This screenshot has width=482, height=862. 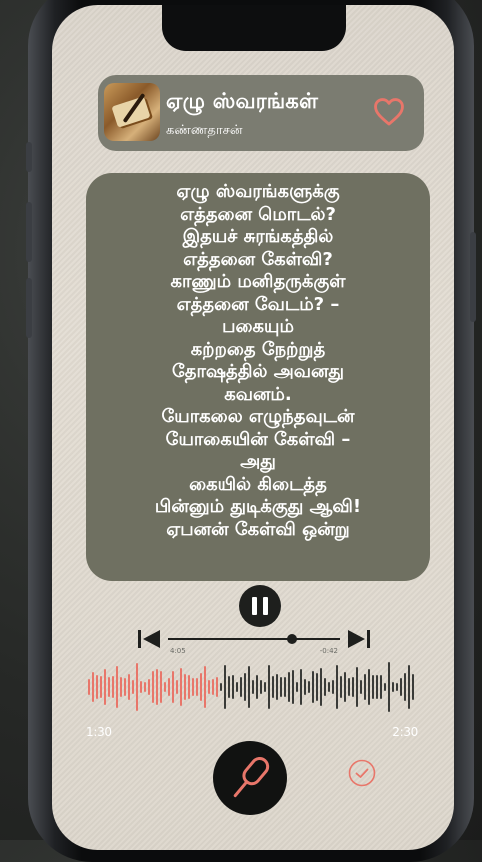 I want to click on lyric-line: ஏபனன் கேள்வி ஒன்று, so click(x=258, y=529).